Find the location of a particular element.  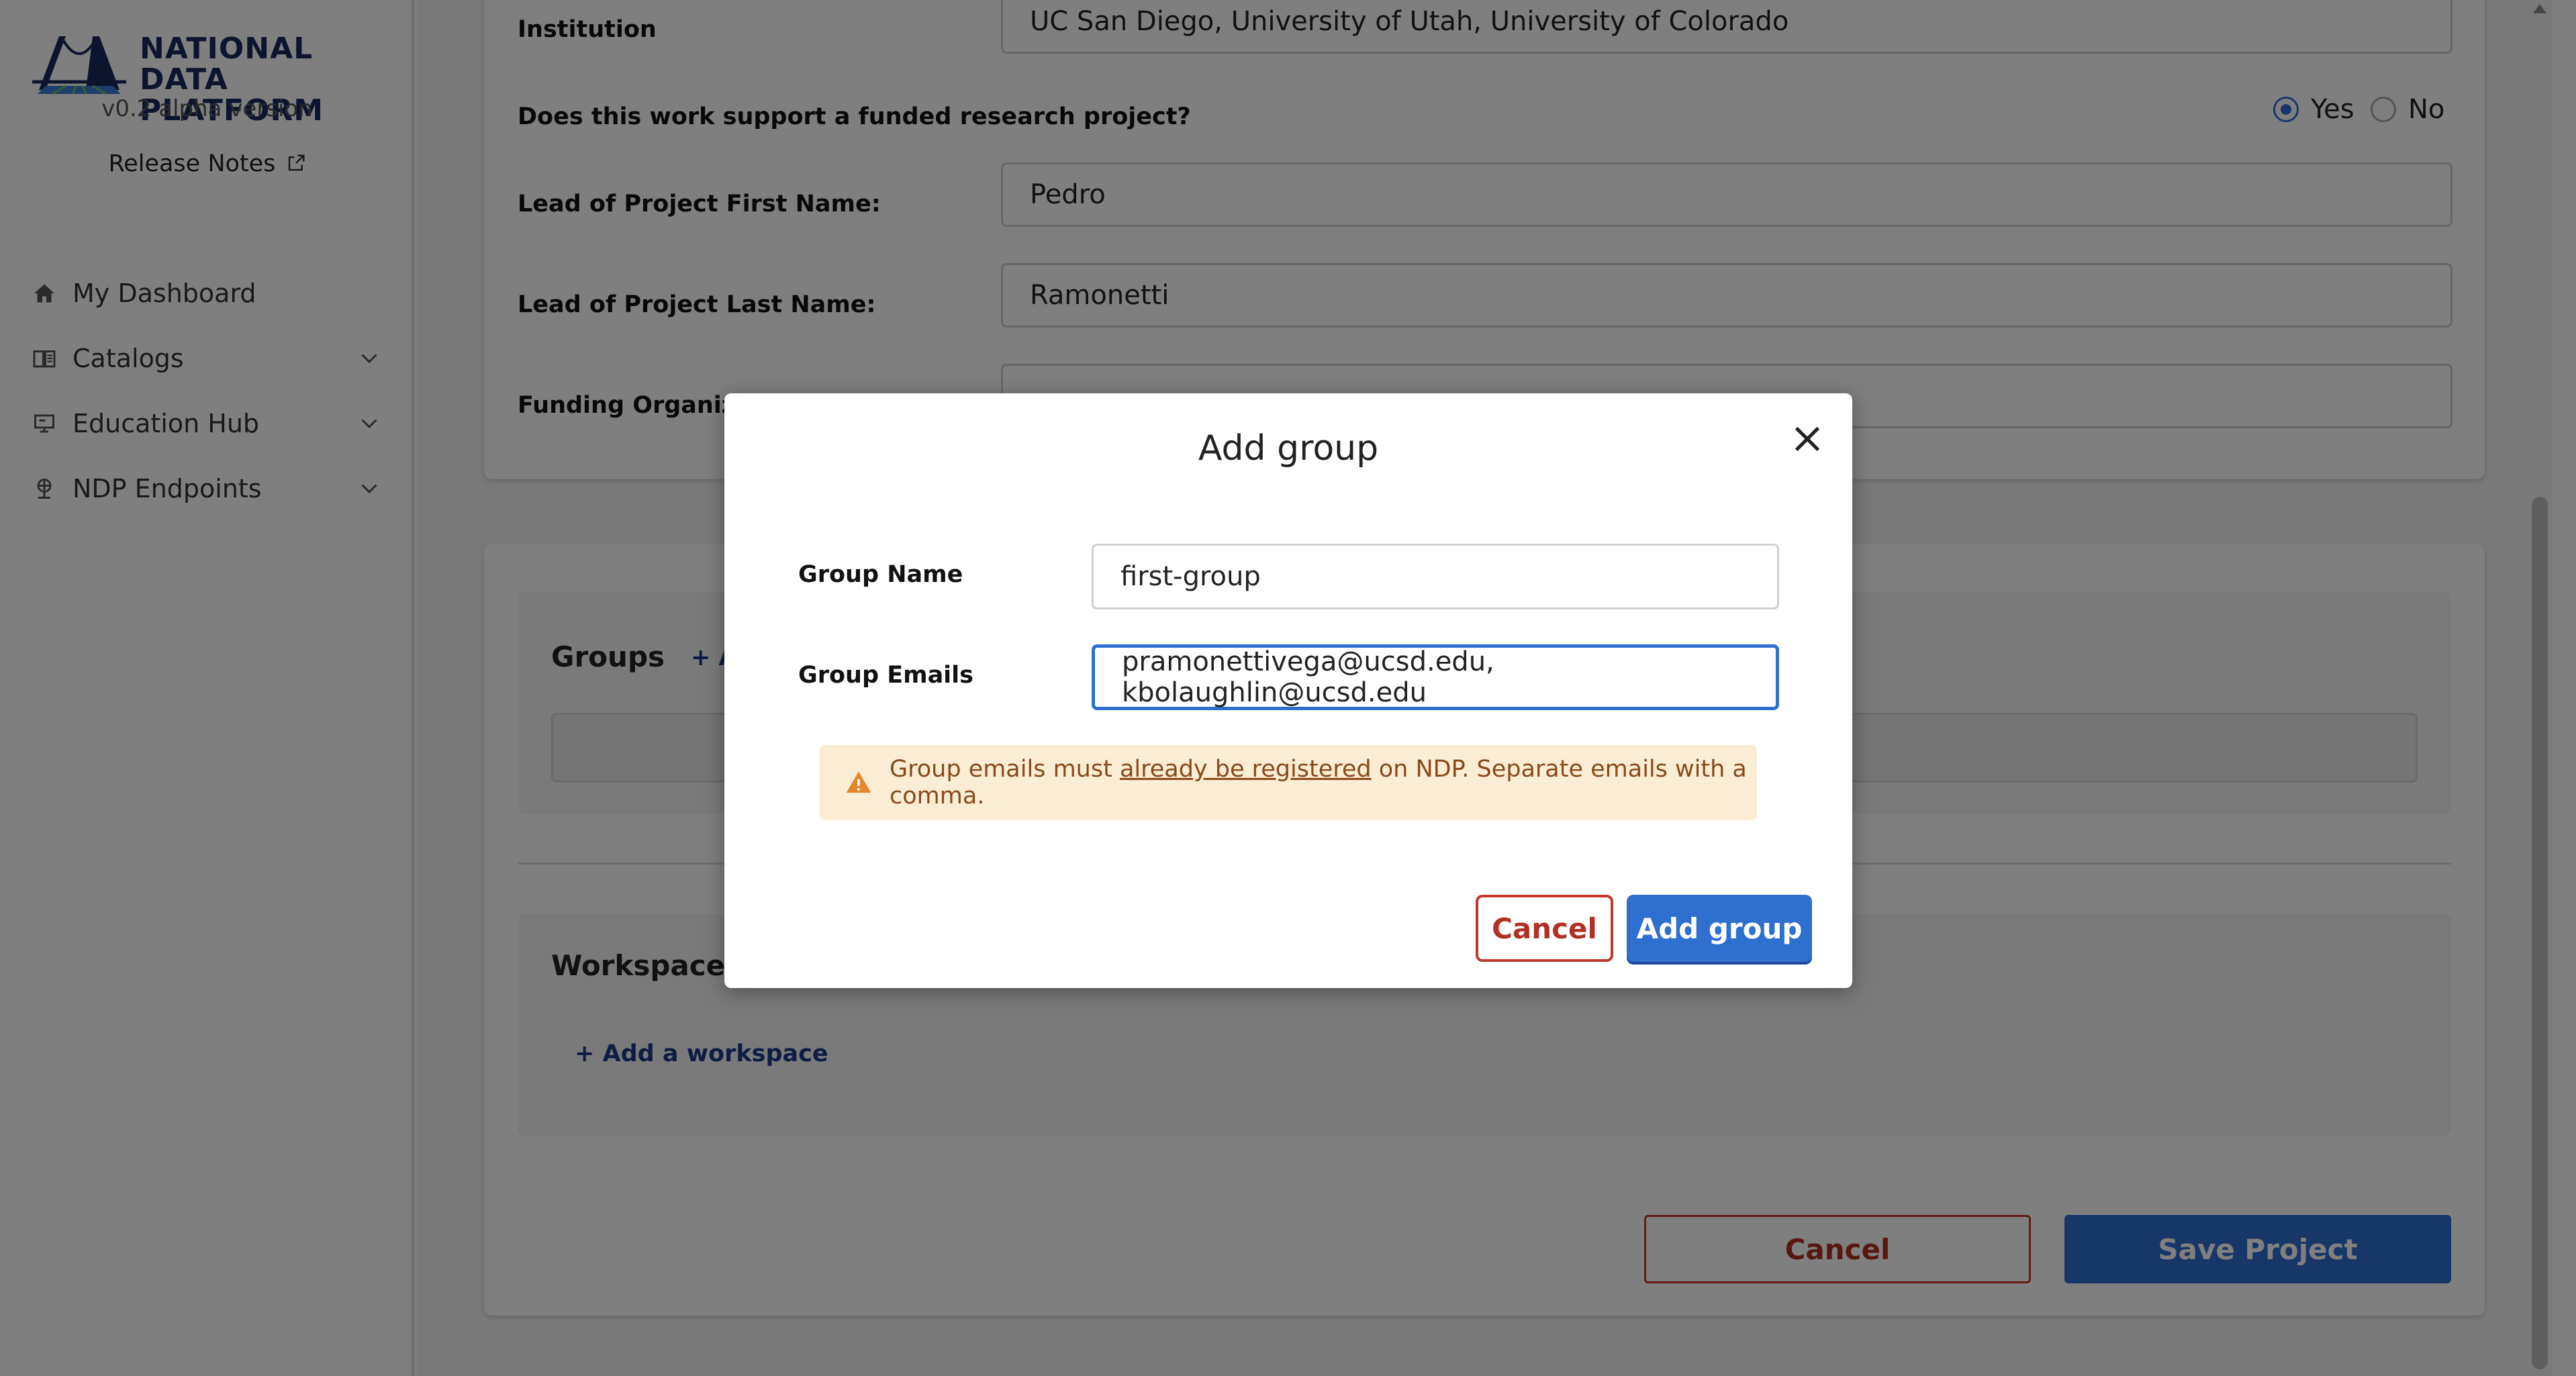

close-icon is located at coordinates (1807, 439).